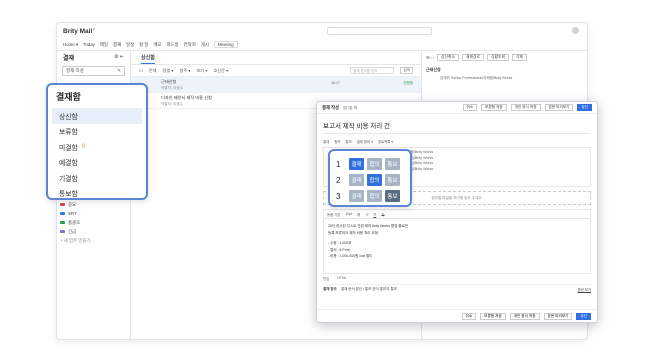  What do you see at coordinates (184, 71) in the screenshot?
I see `category-dropdown: 범주 ▾` at bounding box center [184, 71].